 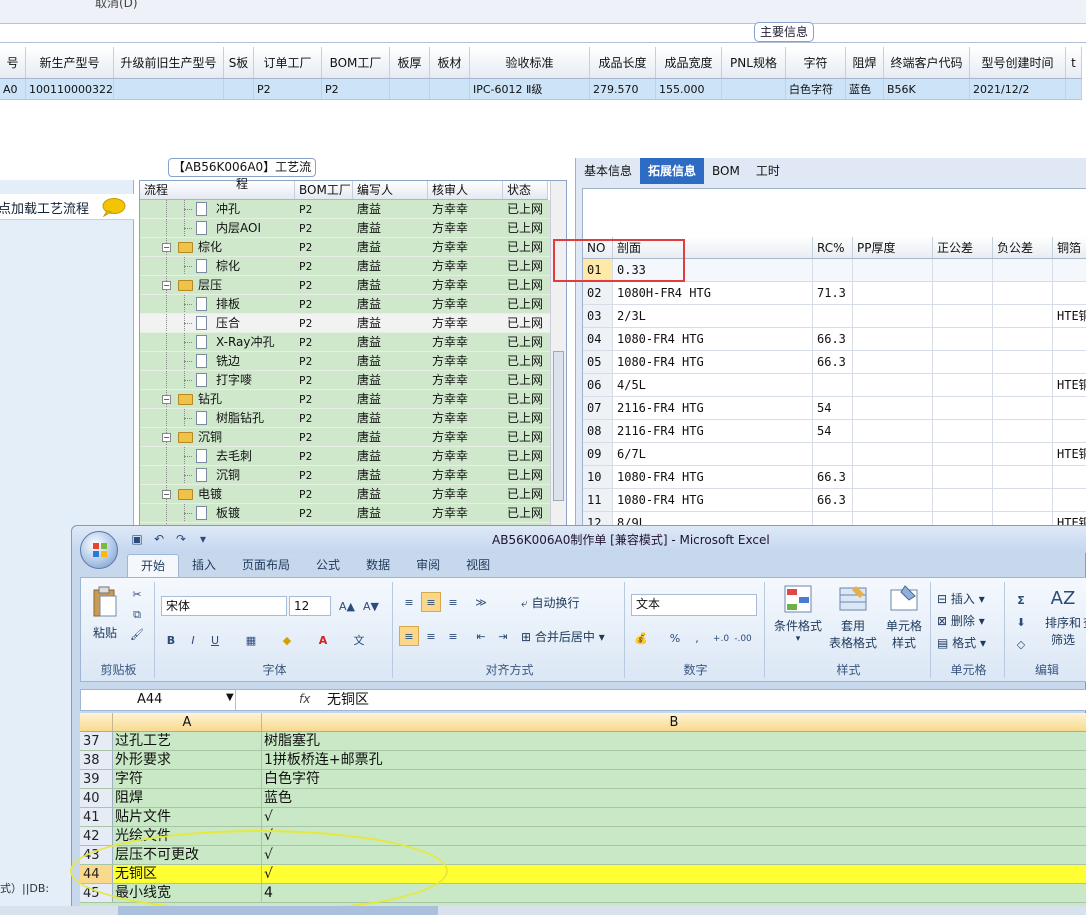 What do you see at coordinates (598, 293) in the screenshot?
I see `stackup-cell: 02` at bounding box center [598, 293].